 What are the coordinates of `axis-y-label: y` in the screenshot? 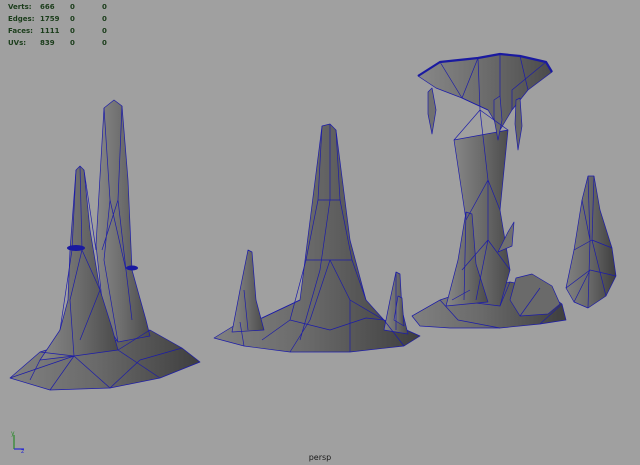 It's located at (13, 434).